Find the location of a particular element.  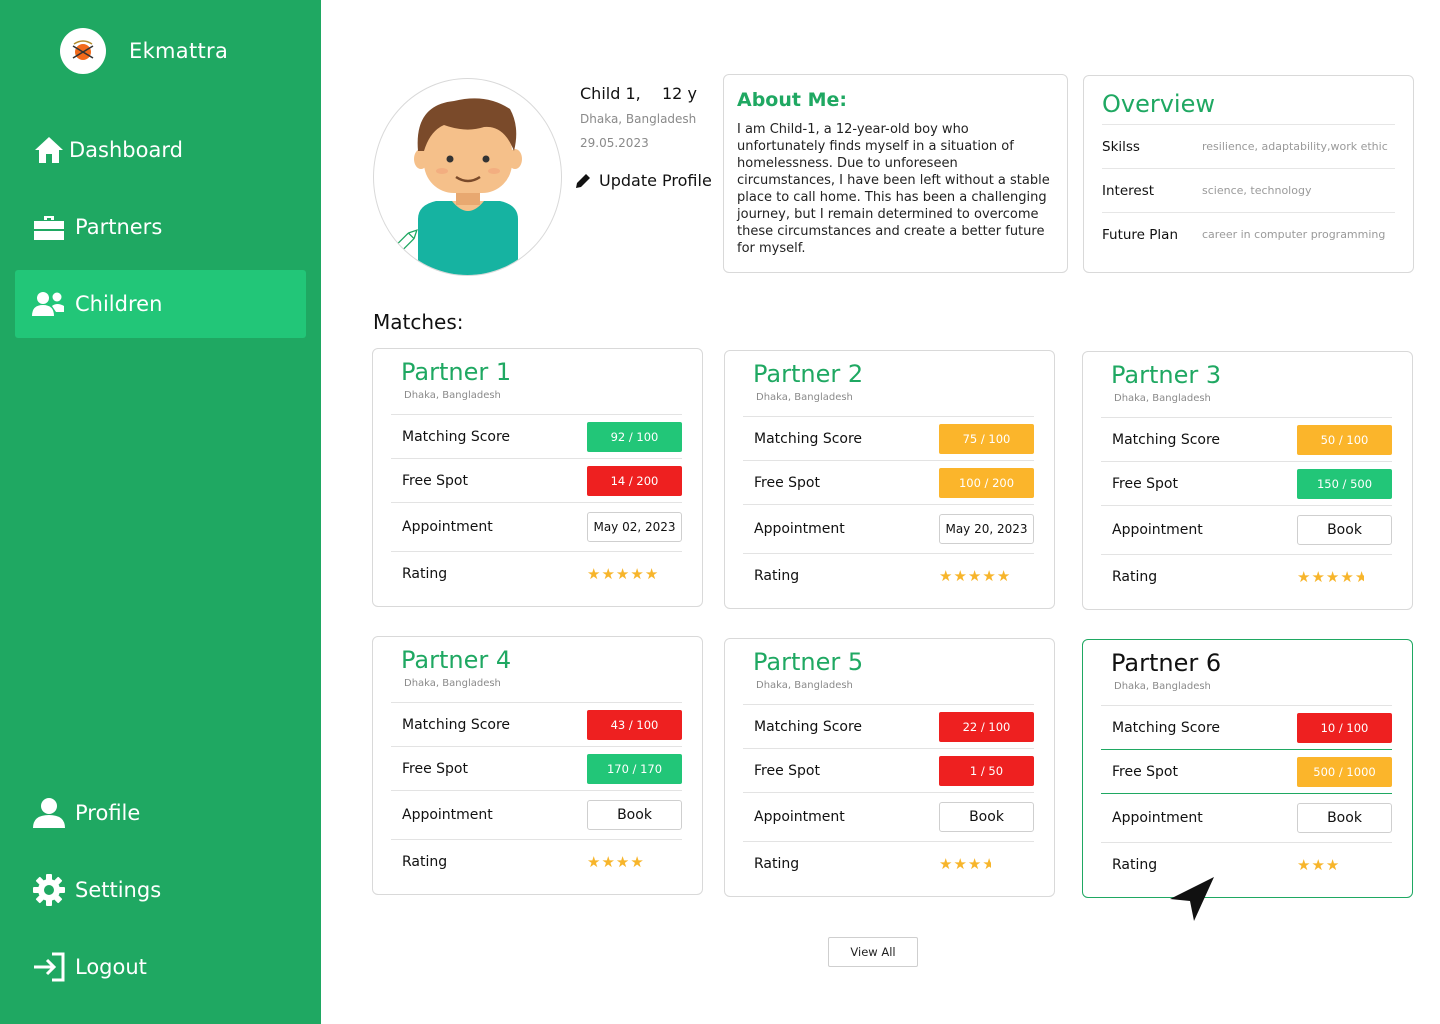

nav-children: Children is located at coordinates (160, 304).